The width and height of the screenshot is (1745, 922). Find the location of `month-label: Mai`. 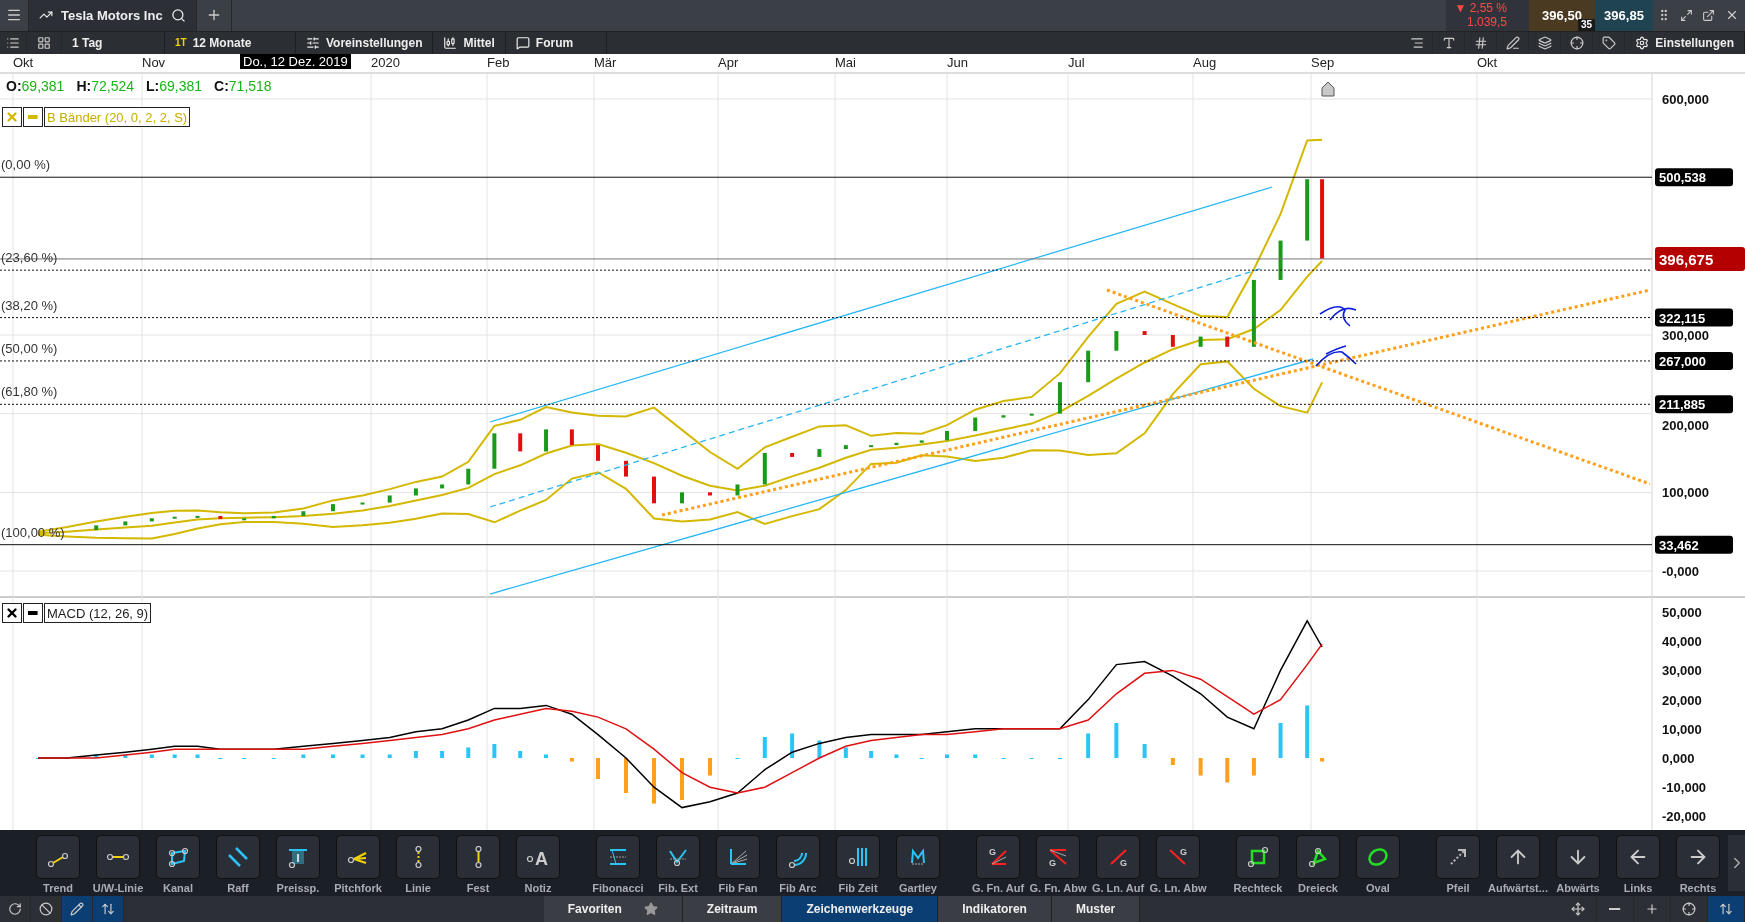

month-label: Mai is located at coordinates (845, 63).